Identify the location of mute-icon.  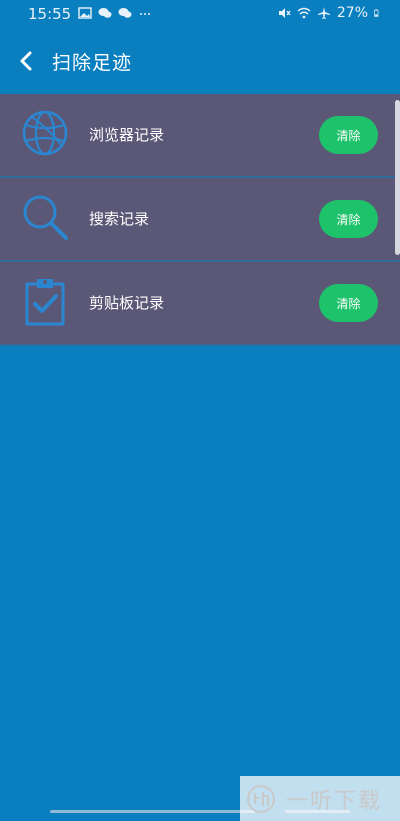
(284, 13).